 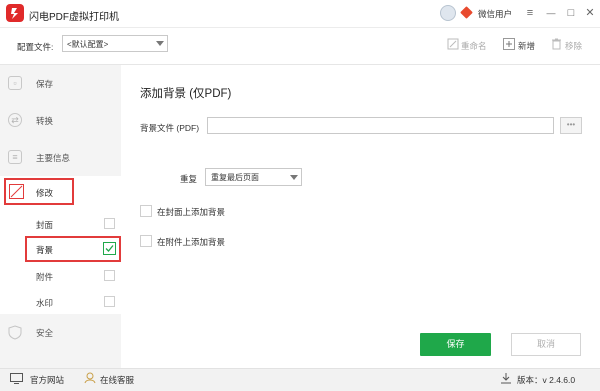 I want to click on menu-icon: ≡, so click(x=530, y=13).